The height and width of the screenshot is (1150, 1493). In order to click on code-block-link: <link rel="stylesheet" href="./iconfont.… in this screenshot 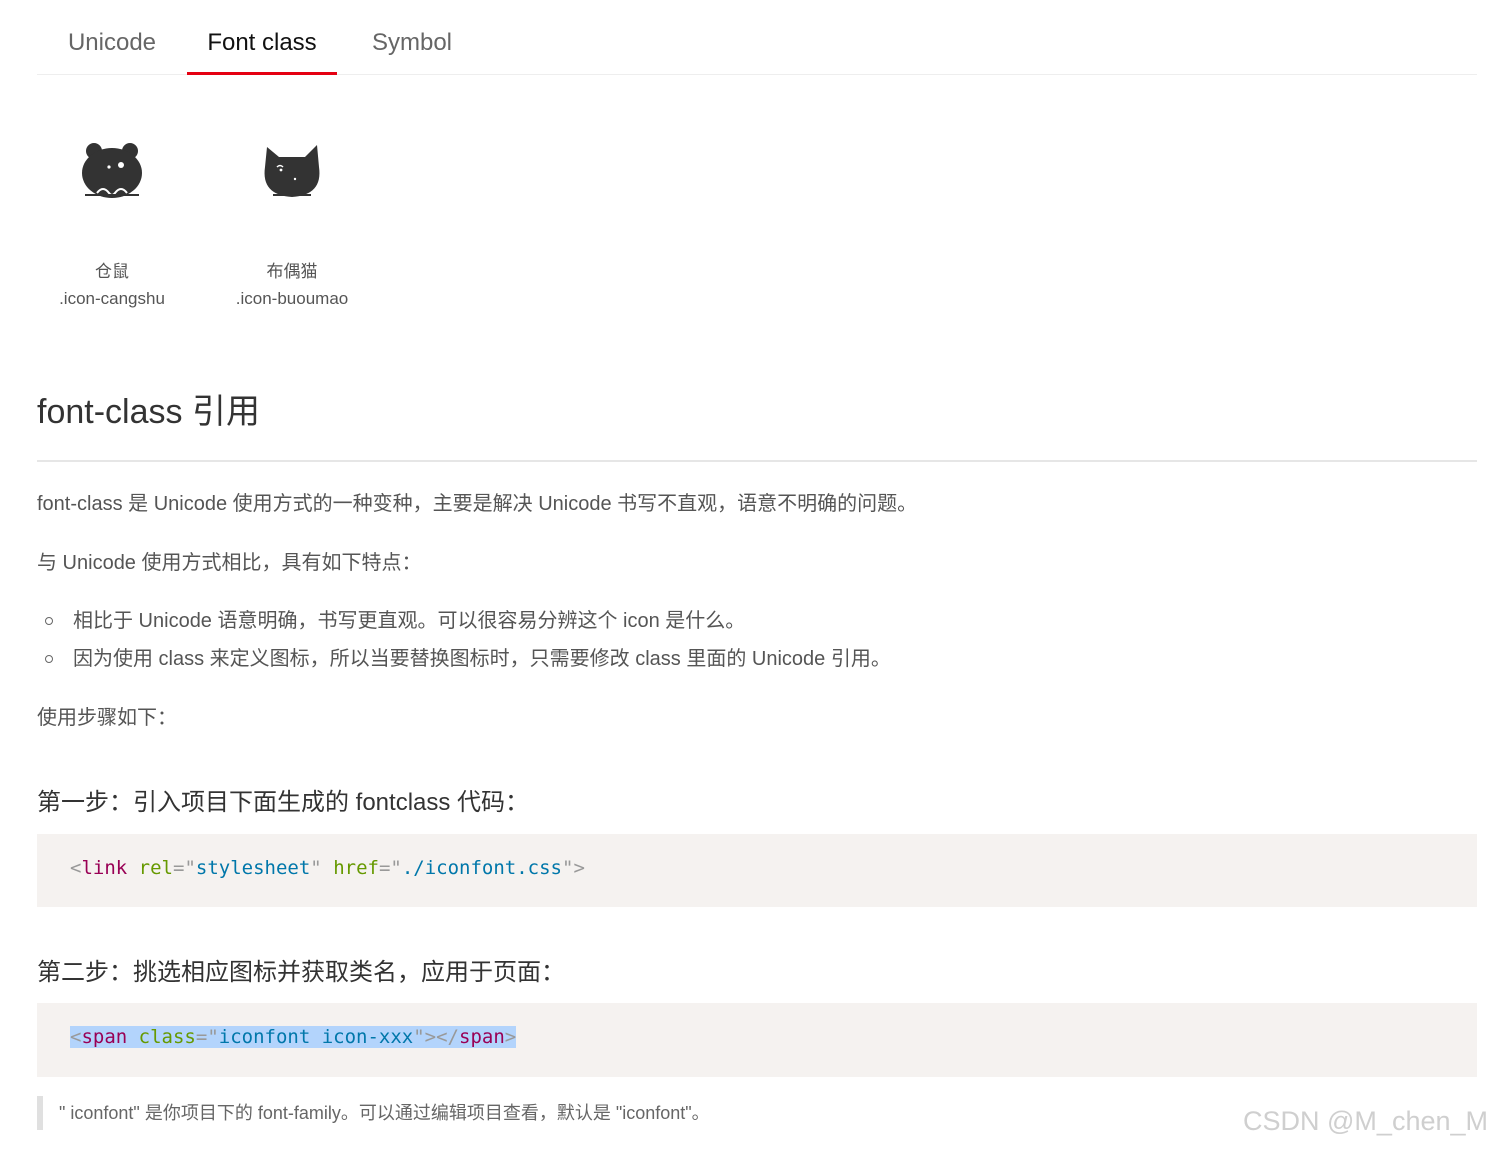, I will do `click(757, 870)`.